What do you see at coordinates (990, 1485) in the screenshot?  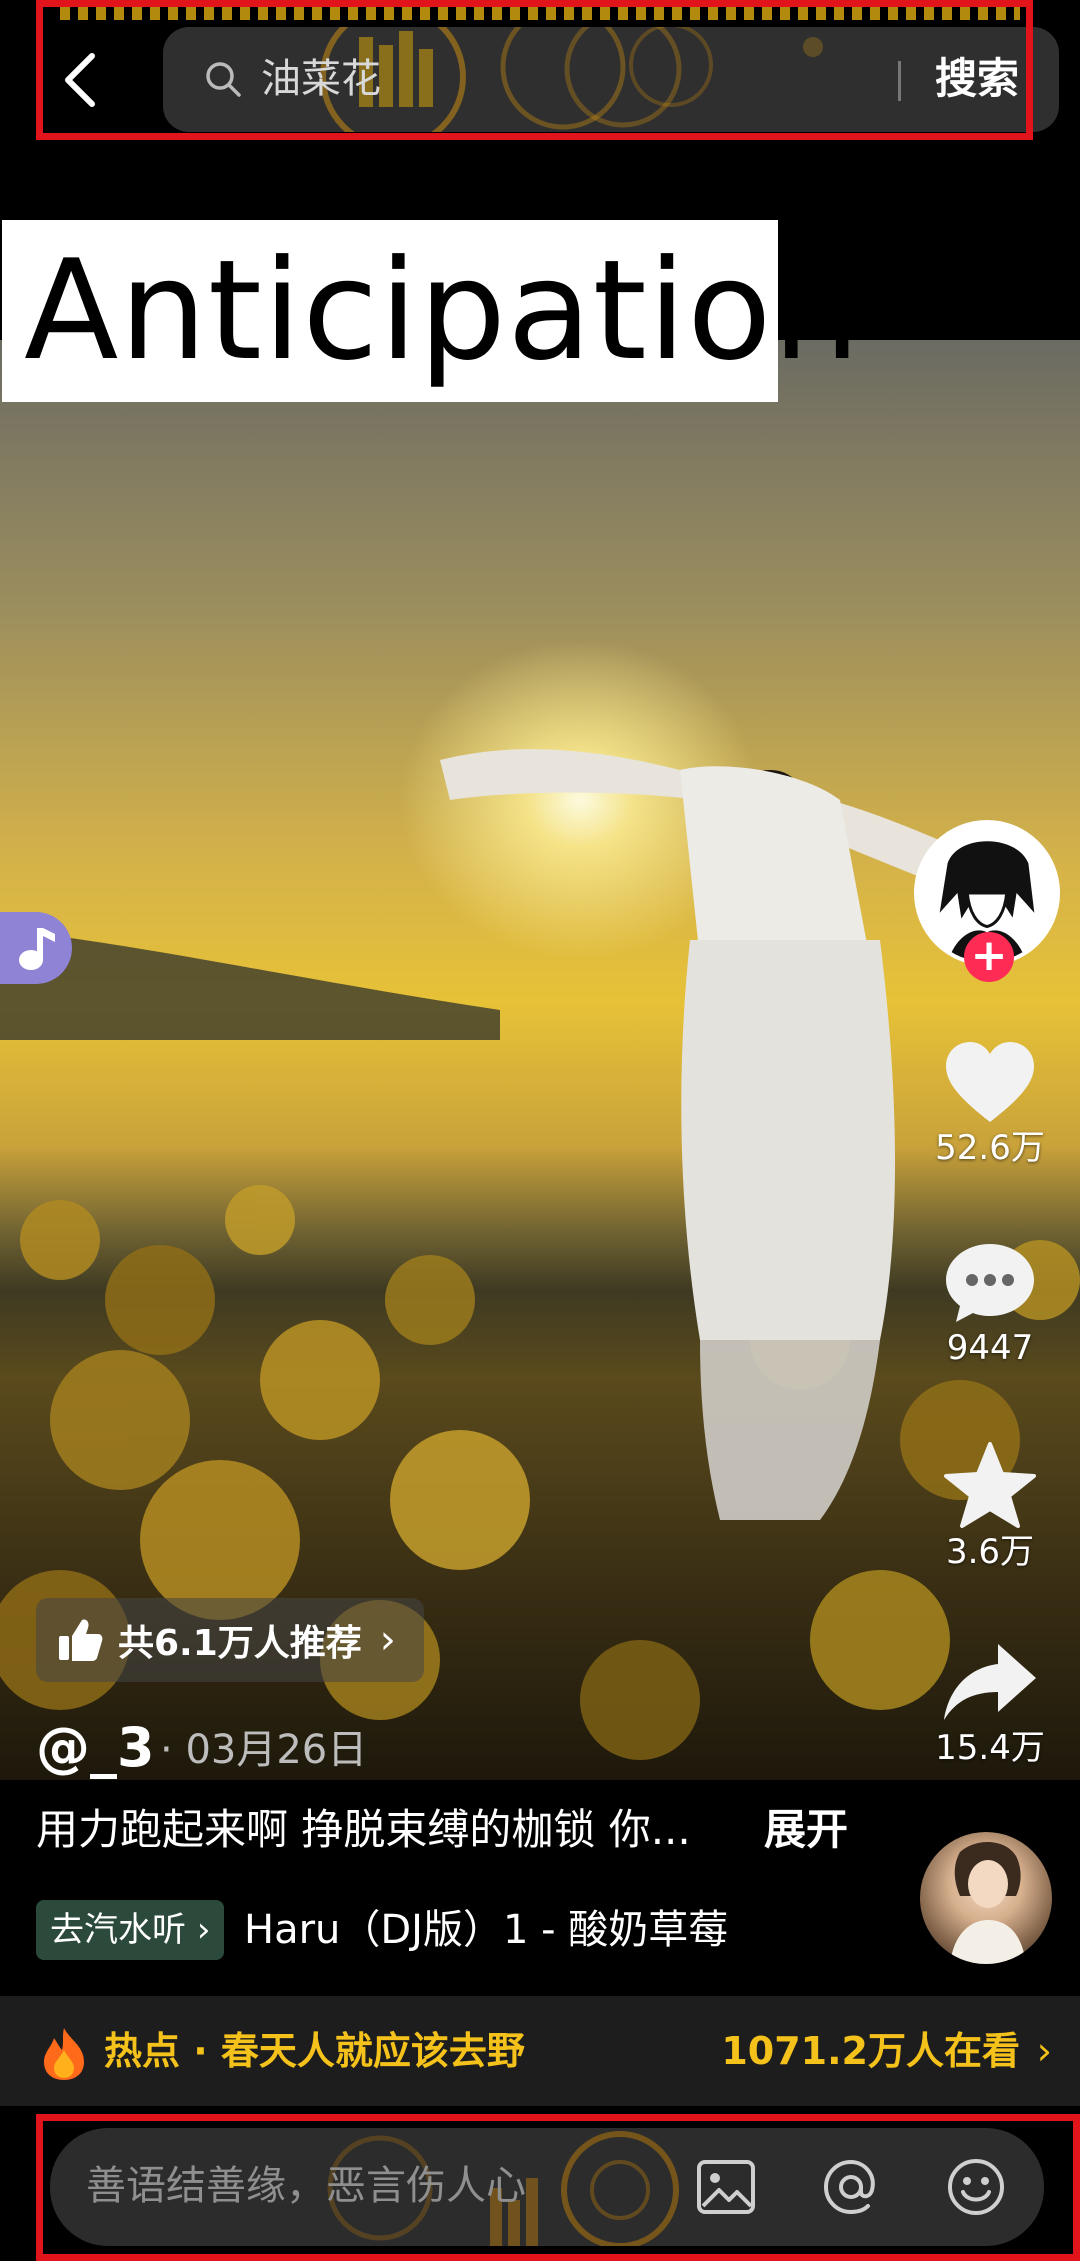 I see `star-icon` at bounding box center [990, 1485].